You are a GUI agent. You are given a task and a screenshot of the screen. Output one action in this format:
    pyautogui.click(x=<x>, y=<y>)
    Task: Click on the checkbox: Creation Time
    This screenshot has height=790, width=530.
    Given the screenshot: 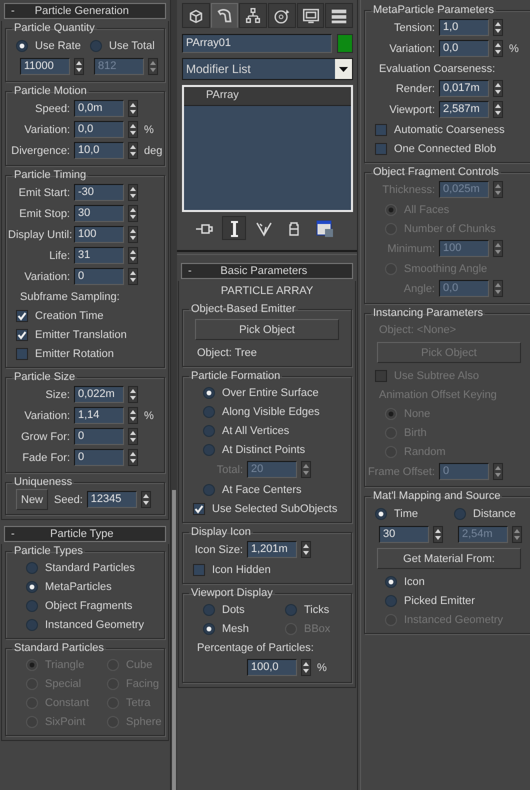 What is the action you would take?
    pyautogui.click(x=60, y=316)
    